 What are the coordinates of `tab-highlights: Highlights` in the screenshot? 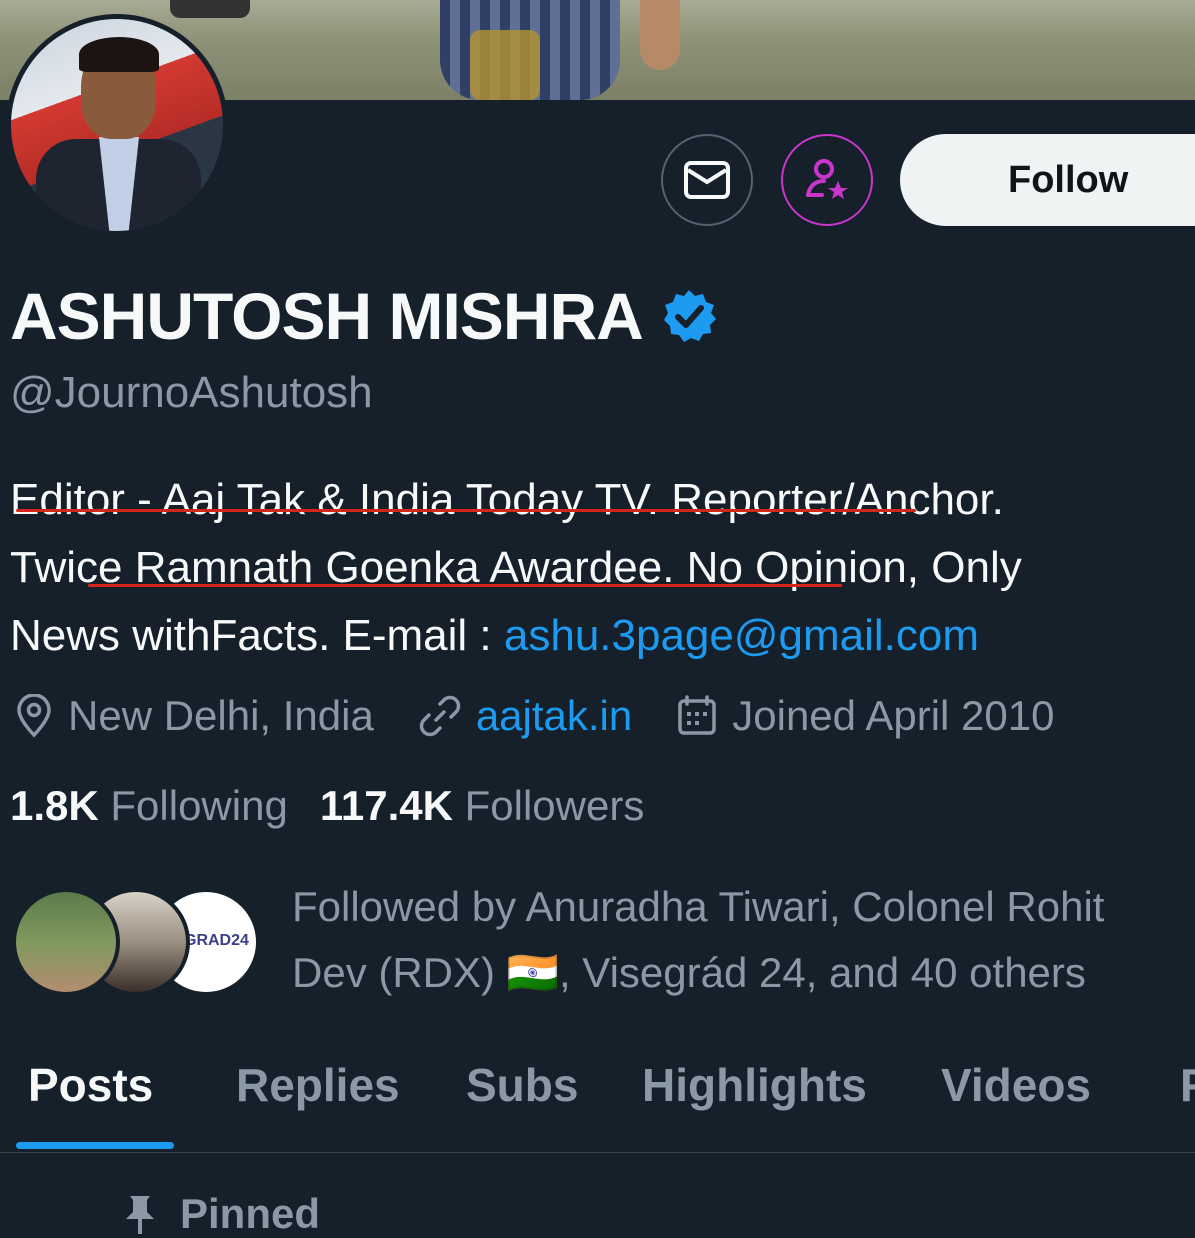 It's located at (754, 1085).